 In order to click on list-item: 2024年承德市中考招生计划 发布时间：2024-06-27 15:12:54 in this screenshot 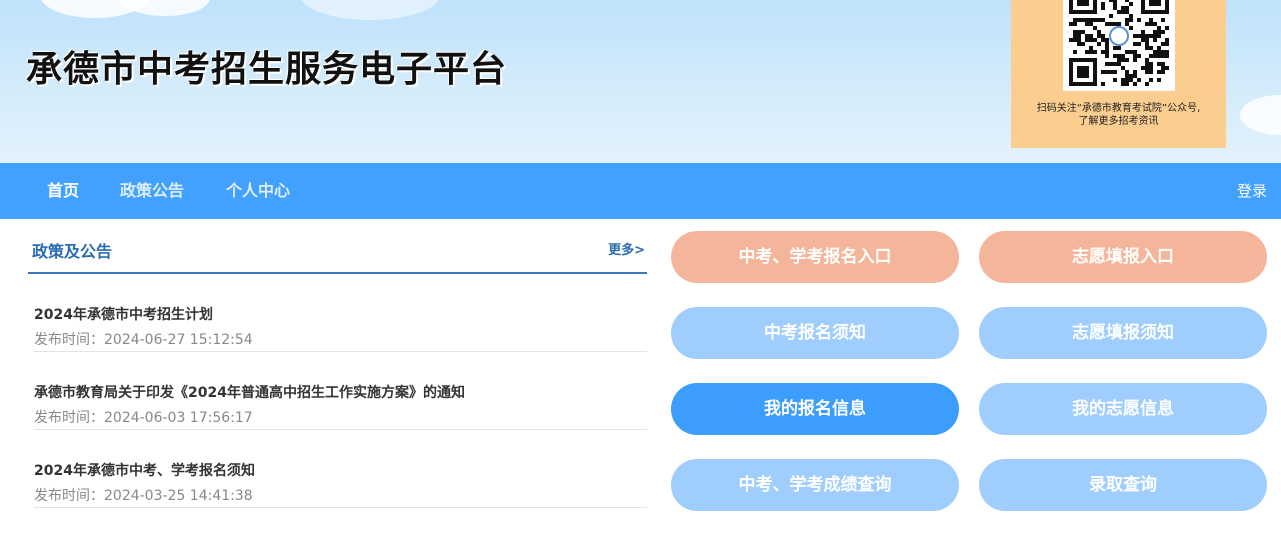, I will do `click(340, 313)`.